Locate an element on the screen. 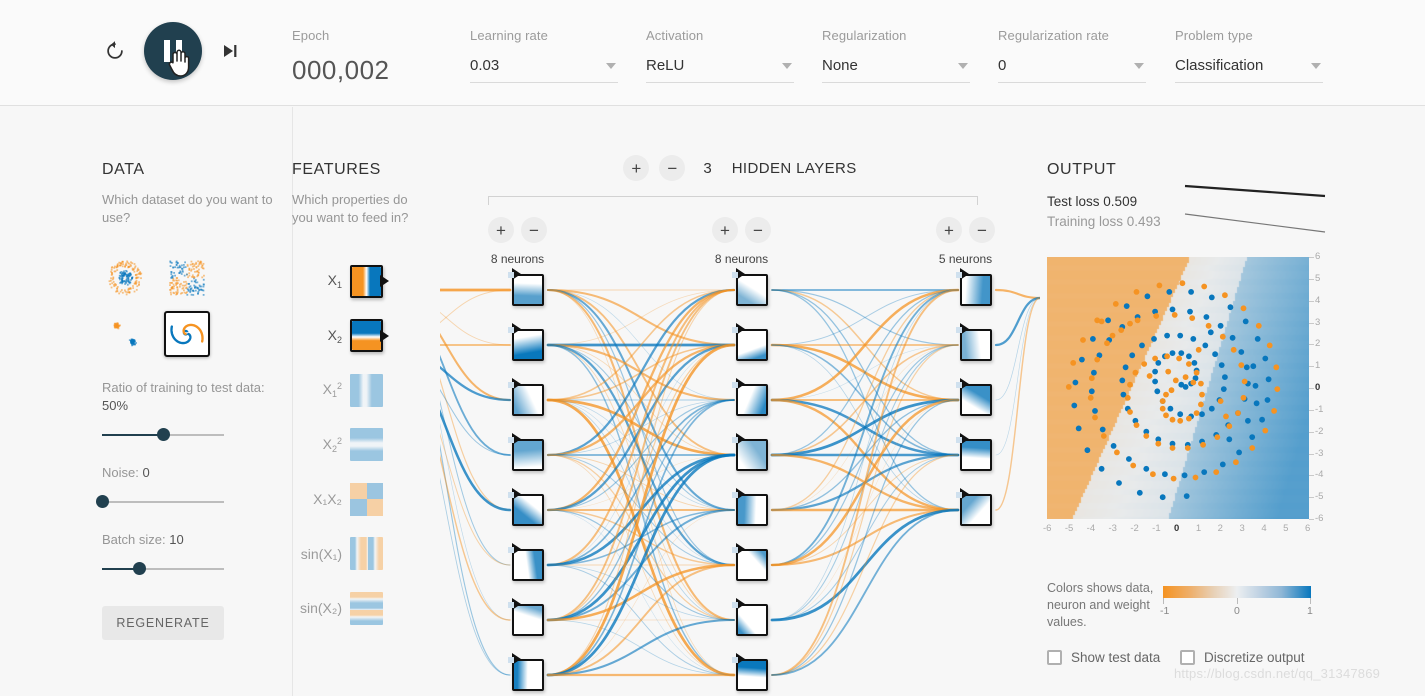 The image size is (1425, 696). regularization-value: None is located at coordinates (840, 65).